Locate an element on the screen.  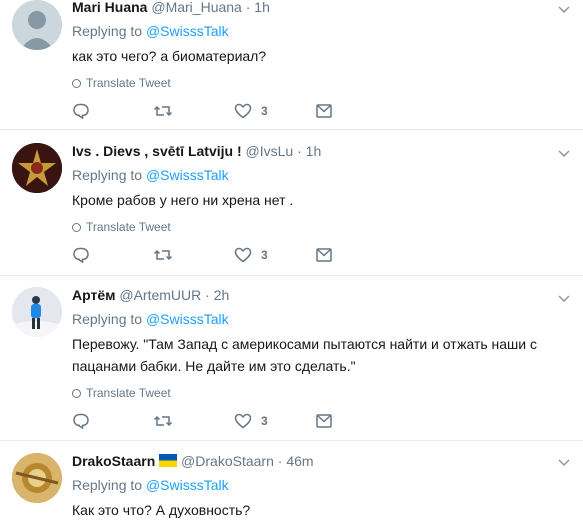
fullname: DrakoStaarn is located at coordinates (113, 461).